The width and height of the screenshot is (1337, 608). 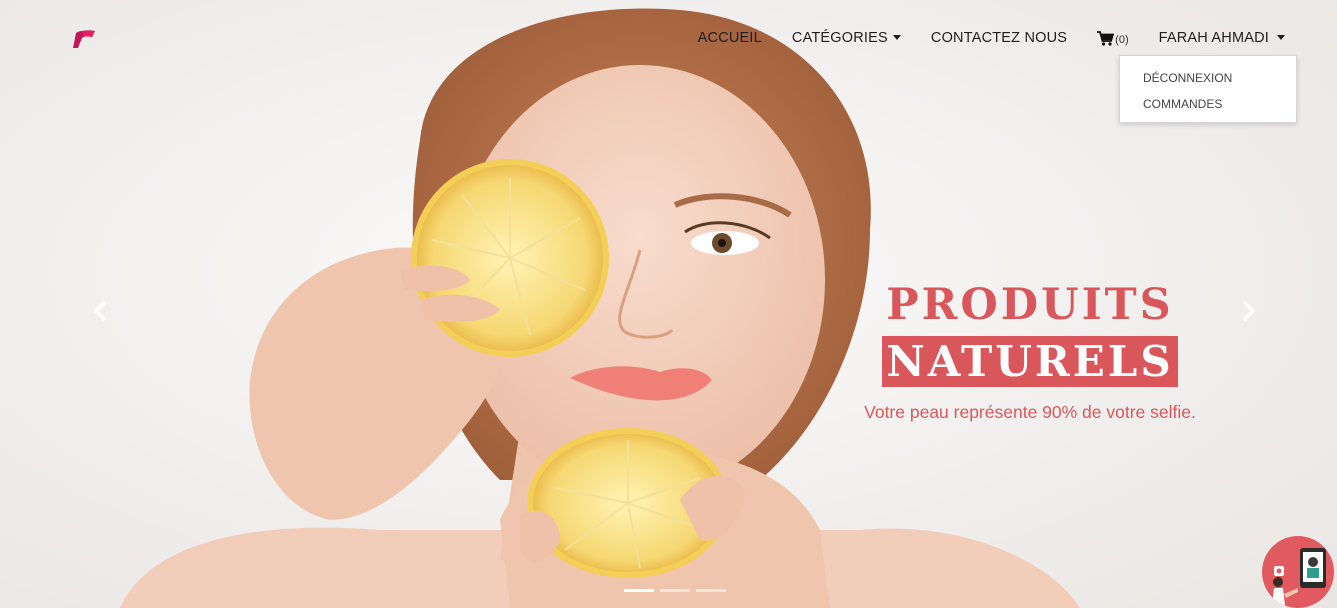 What do you see at coordinates (1299, 577) in the screenshot?
I see `chat-support-icon` at bounding box center [1299, 577].